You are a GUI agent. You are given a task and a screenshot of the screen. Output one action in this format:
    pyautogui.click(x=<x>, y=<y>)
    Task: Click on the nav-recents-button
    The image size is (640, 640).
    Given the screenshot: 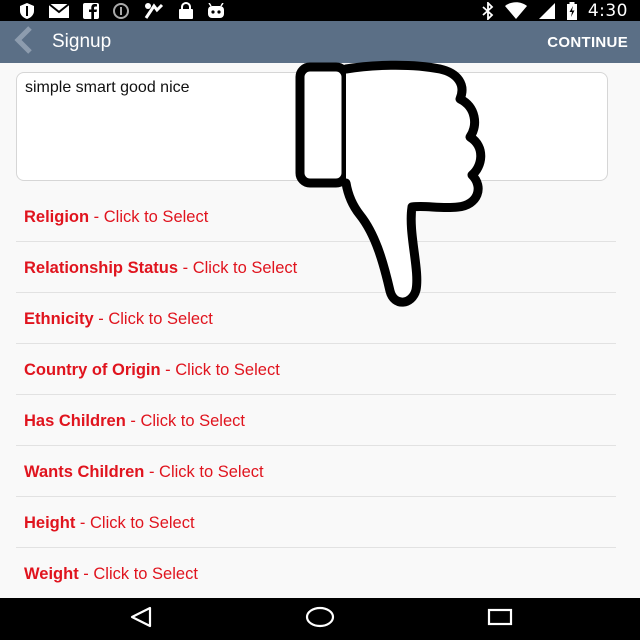 What is the action you would take?
    pyautogui.click(x=500, y=619)
    